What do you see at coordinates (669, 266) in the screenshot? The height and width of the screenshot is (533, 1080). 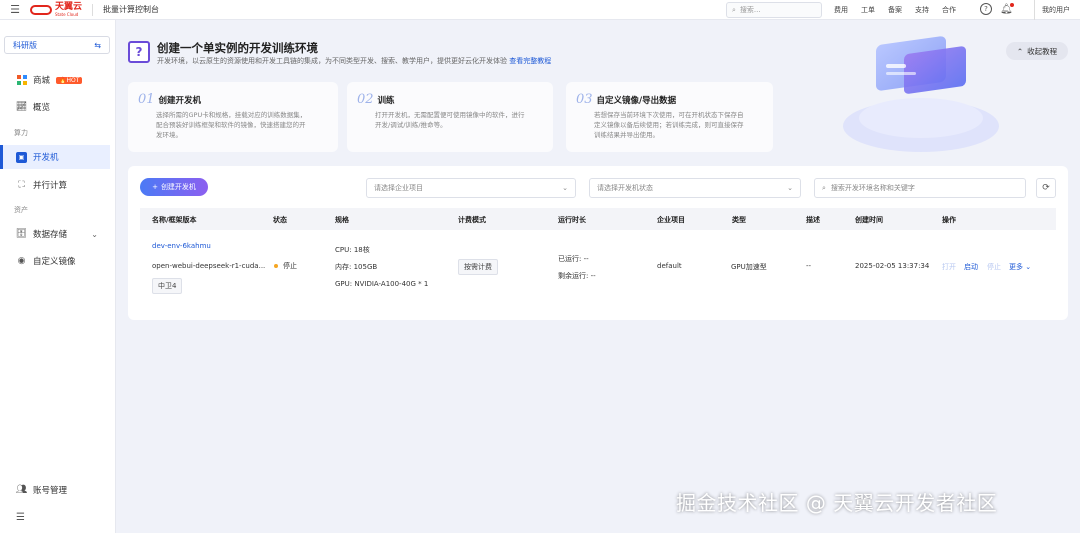 I see `project-value: default` at bounding box center [669, 266].